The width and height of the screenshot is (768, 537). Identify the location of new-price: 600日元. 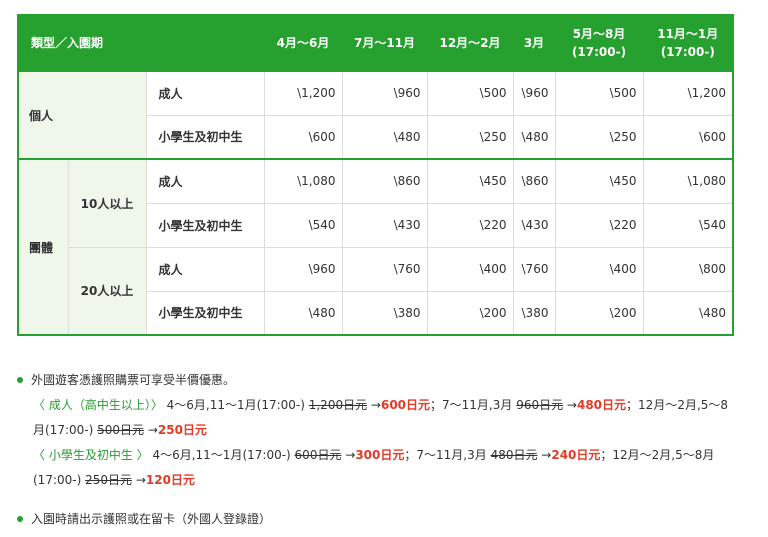
(405, 405).